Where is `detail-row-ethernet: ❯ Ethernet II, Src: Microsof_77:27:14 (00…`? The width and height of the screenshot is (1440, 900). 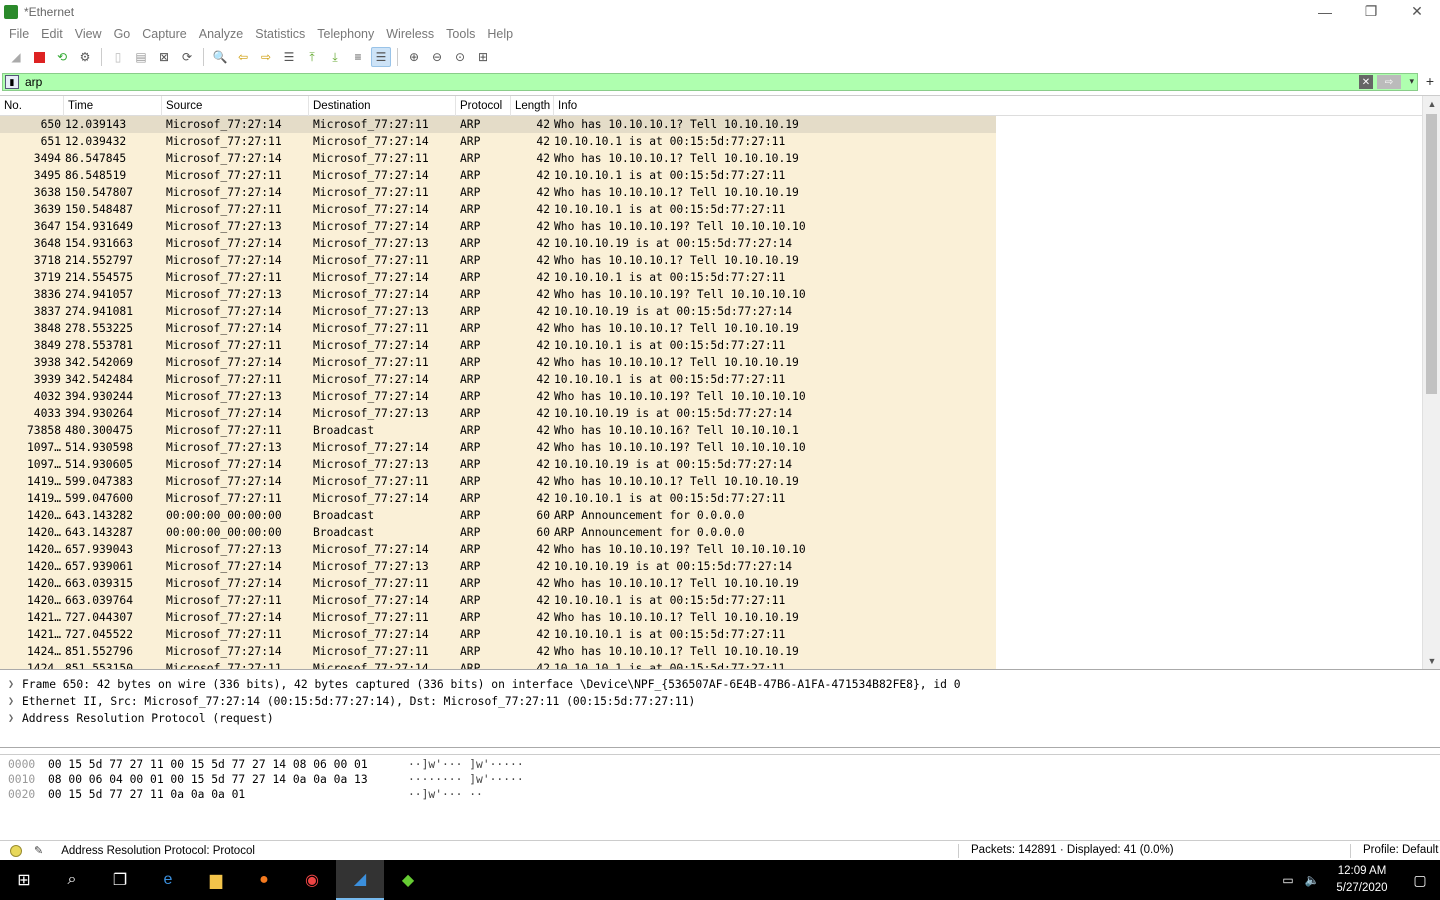
detail-row-ethernet: ❯ Ethernet II, Src: Microsof_77:27:14 (00… is located at coordinates (720, 701).